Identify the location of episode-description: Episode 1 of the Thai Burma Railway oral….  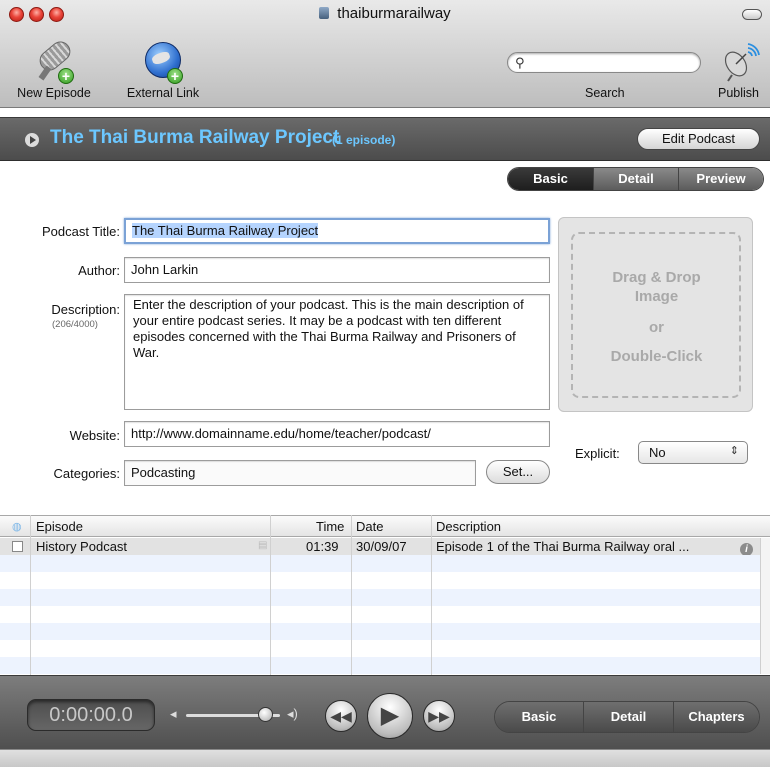
(563, 546).